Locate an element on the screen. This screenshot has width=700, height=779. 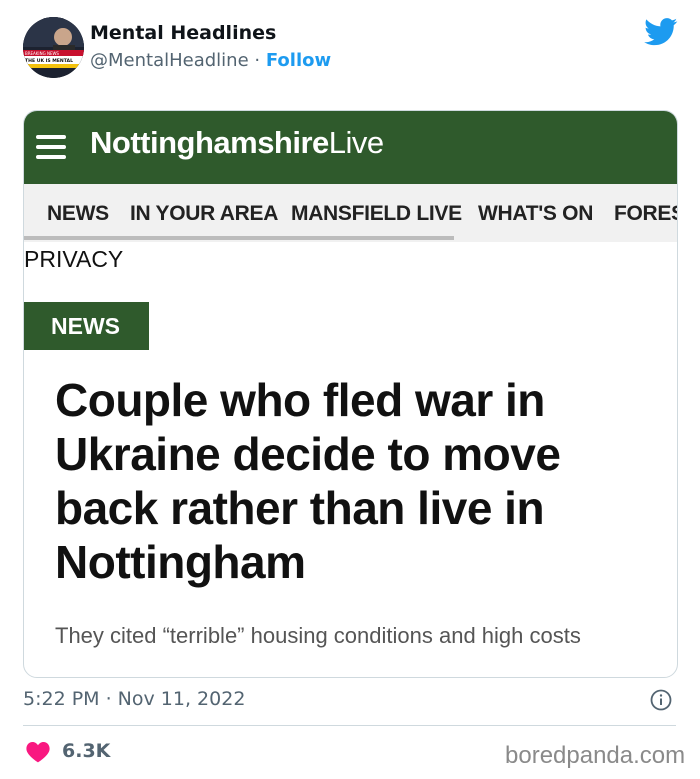
twitter-bird-icon is located at coordinates (661, 32).